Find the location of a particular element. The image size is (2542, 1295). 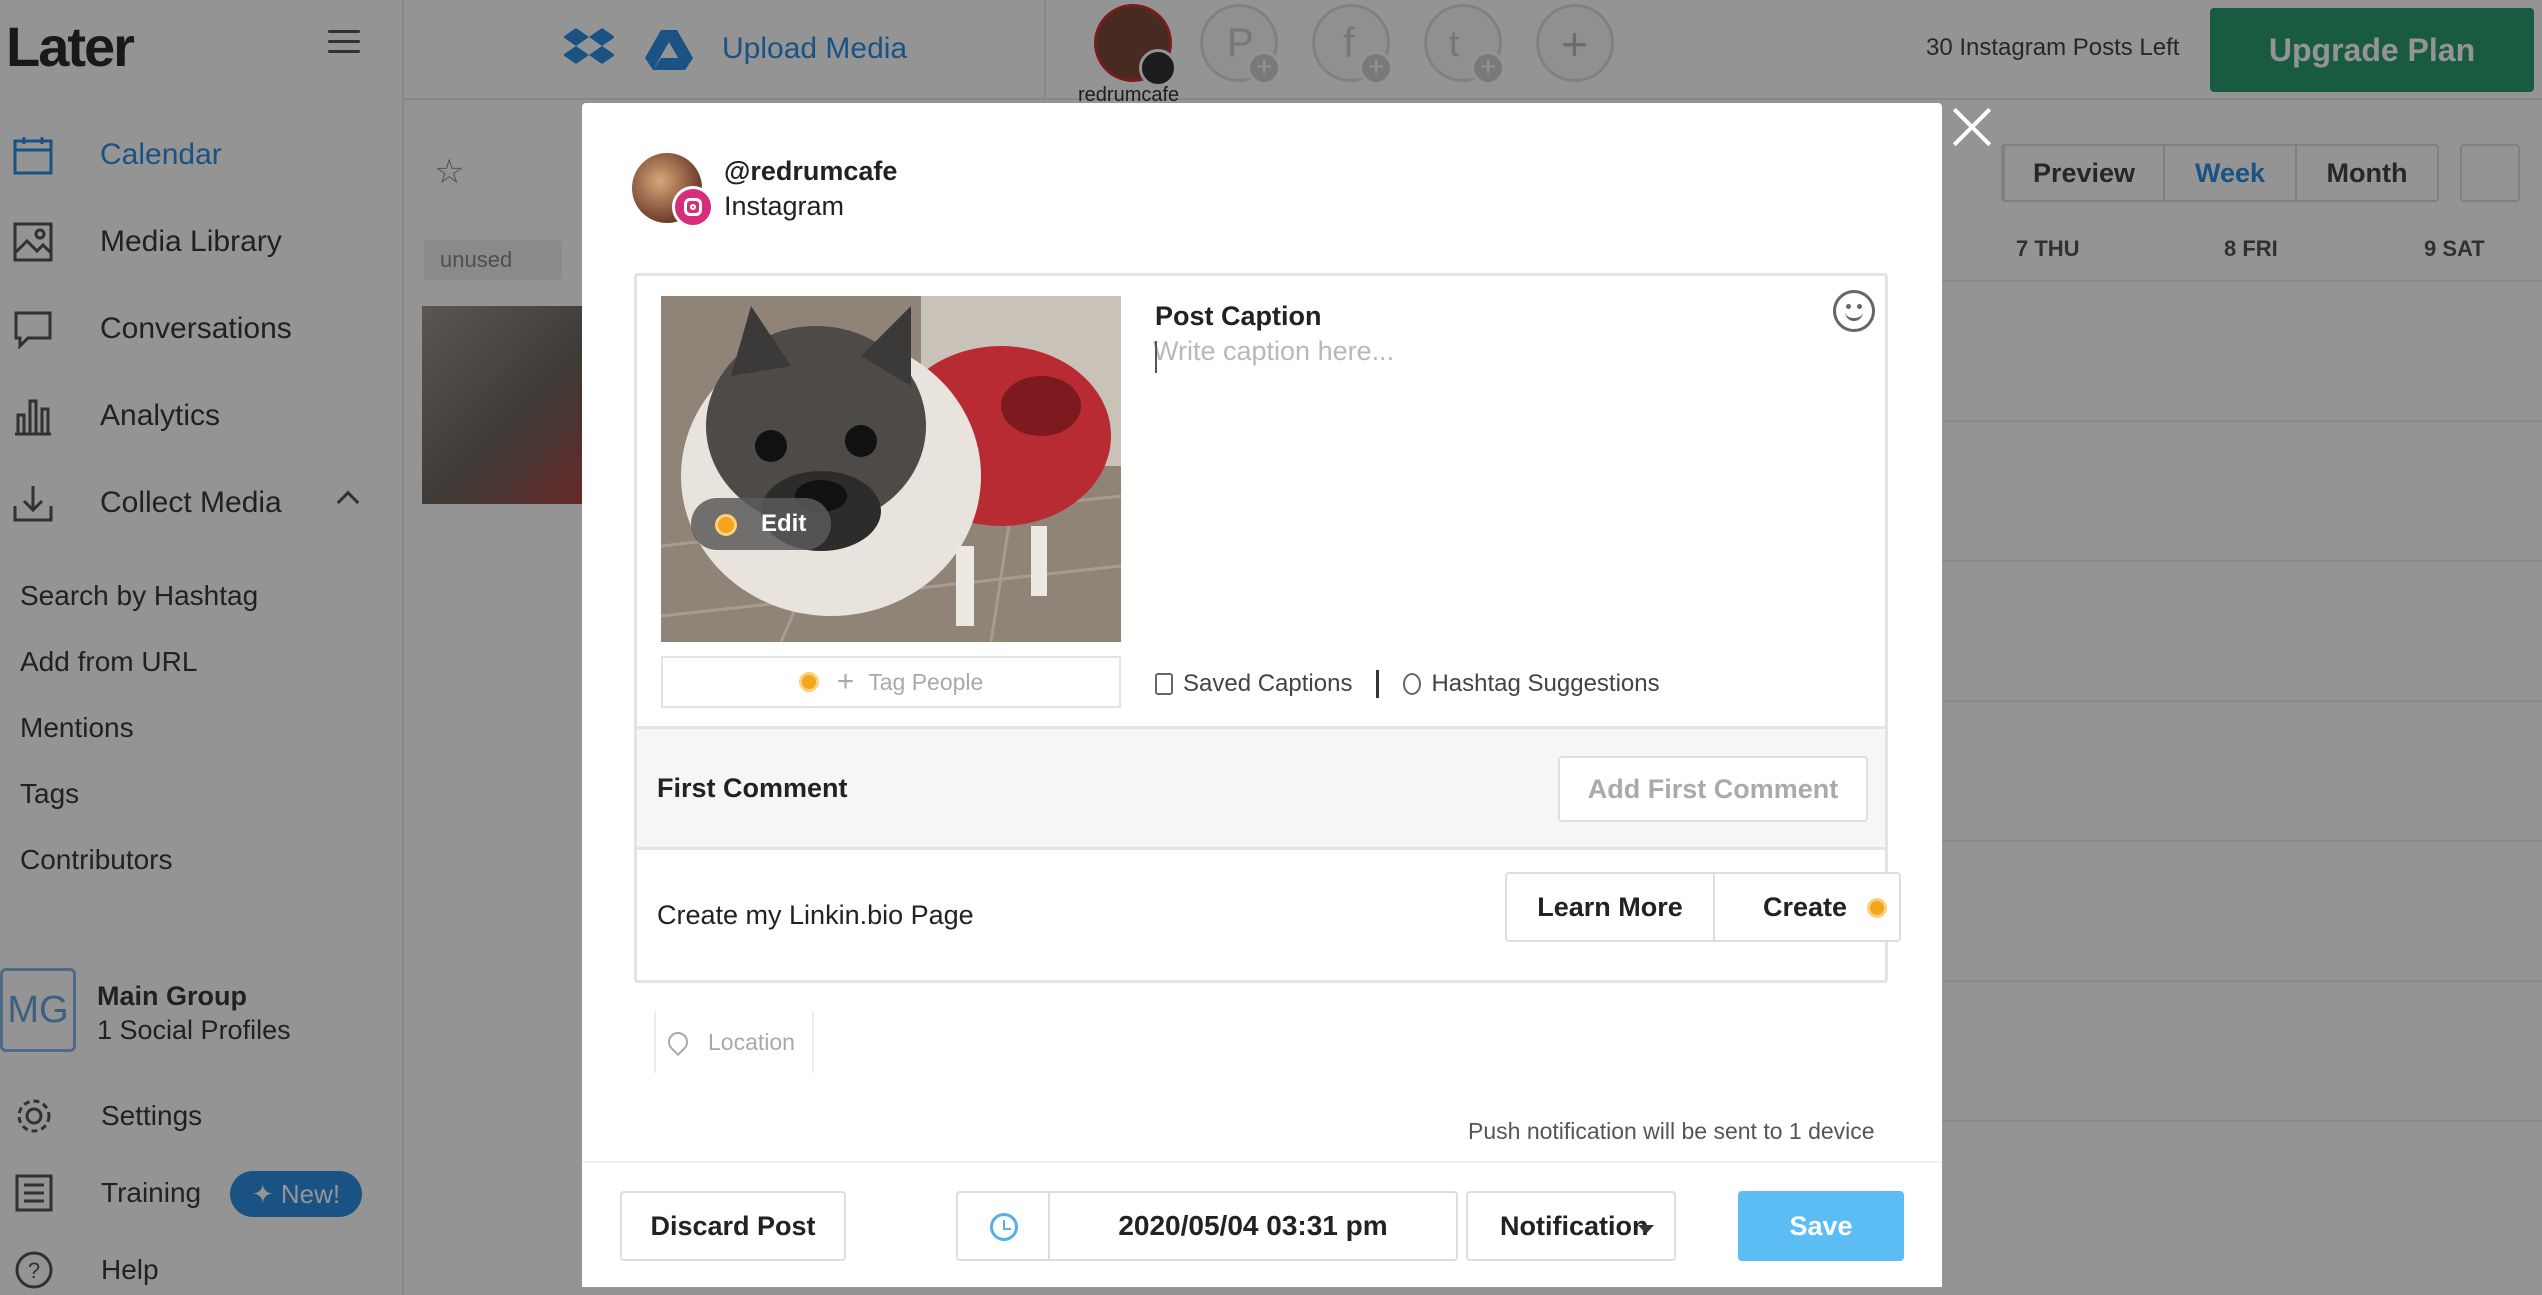

post-media-image: Edit is located at coordinates (891, 469).